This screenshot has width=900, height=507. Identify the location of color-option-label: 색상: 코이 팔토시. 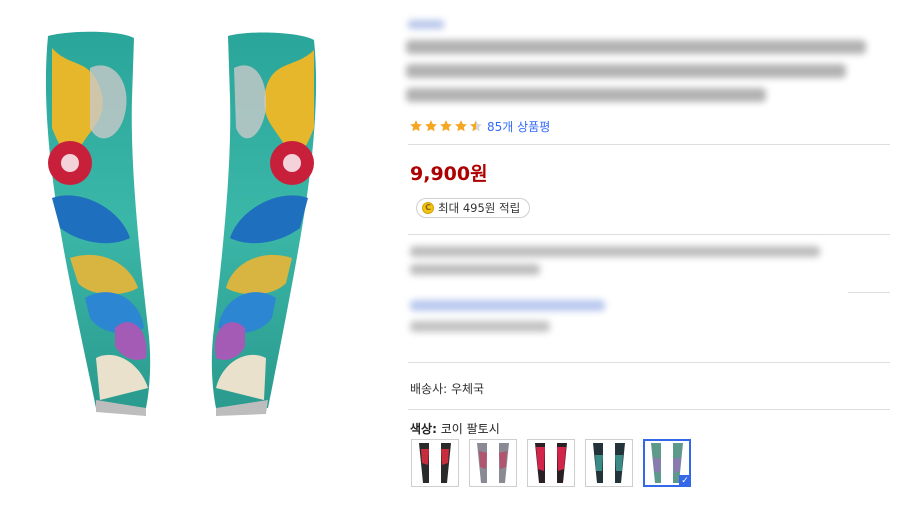
(455, 428).